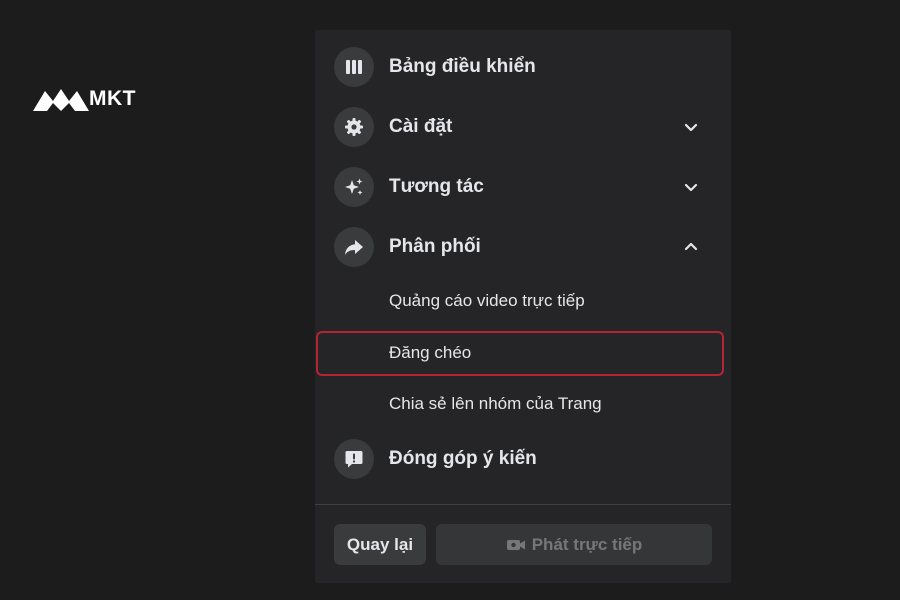 The width and height of the screenshot is (900, 600). Describe the element at coordinates (354, 459) in the screenshot. I see `feedback-icon` at that location.